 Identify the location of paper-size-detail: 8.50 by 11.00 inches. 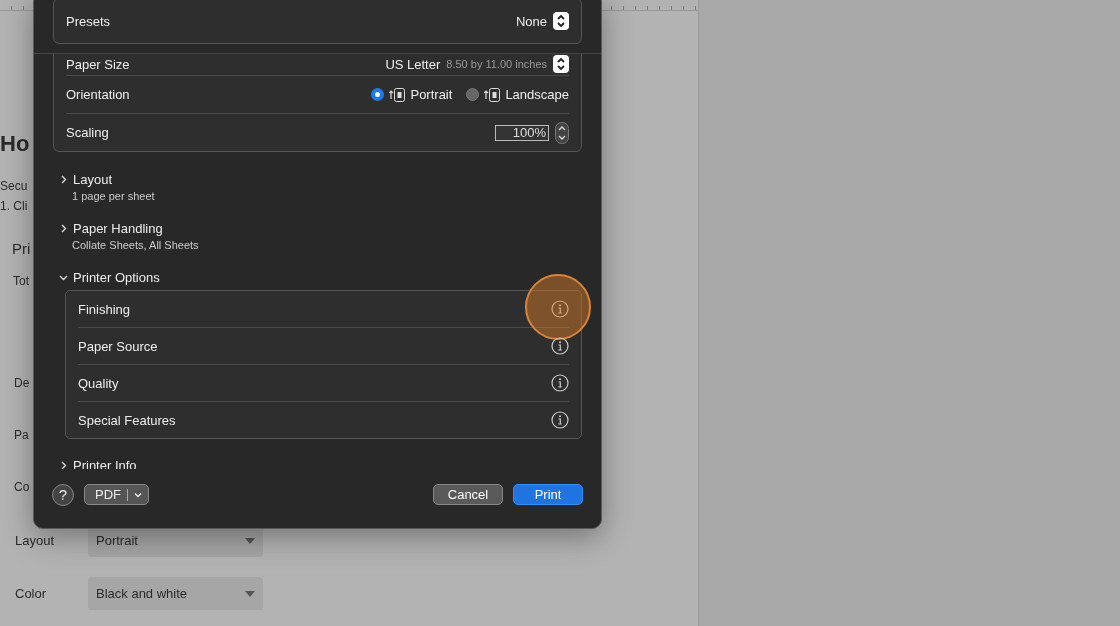
(496, 64).